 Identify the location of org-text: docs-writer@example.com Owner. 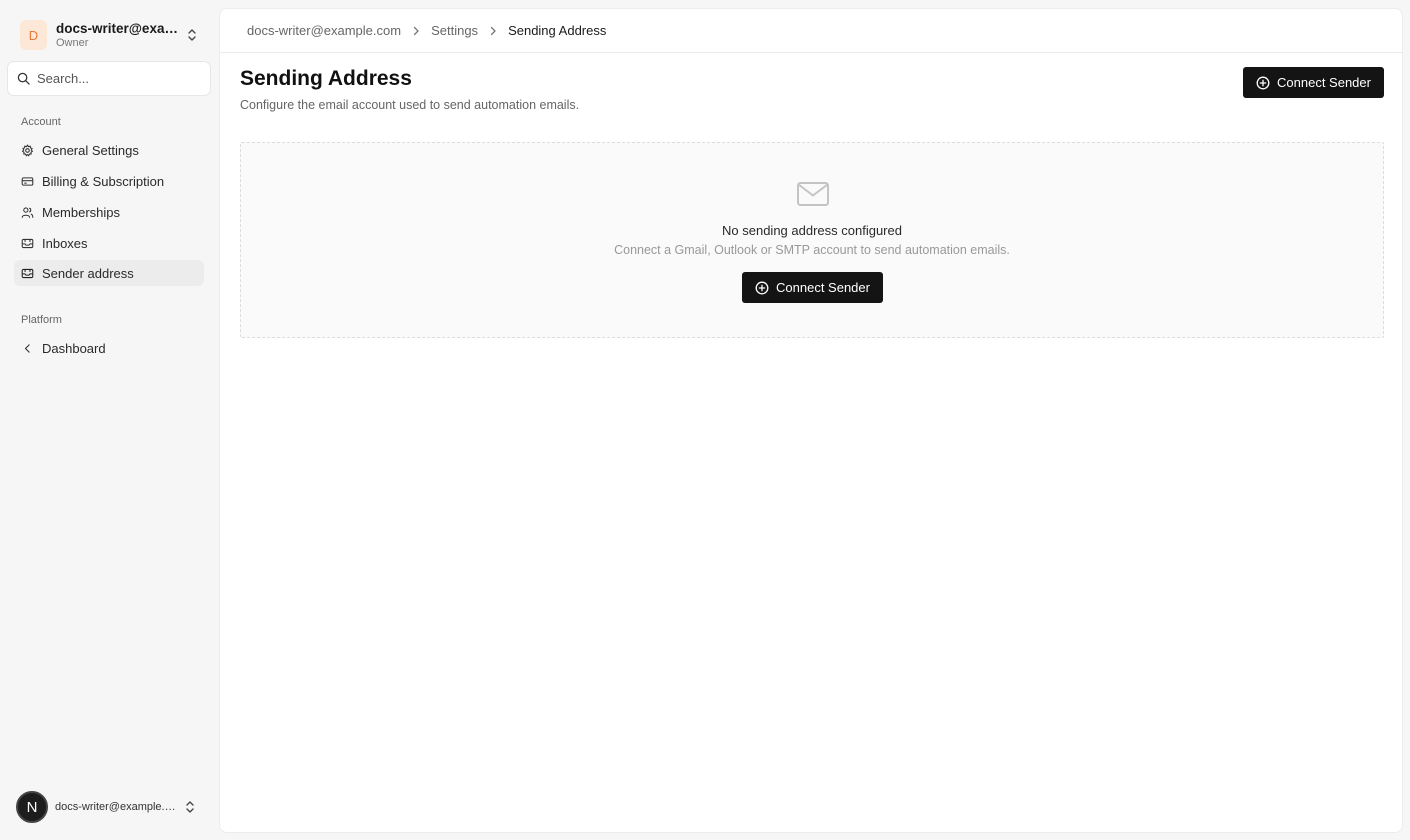
(121, 35).